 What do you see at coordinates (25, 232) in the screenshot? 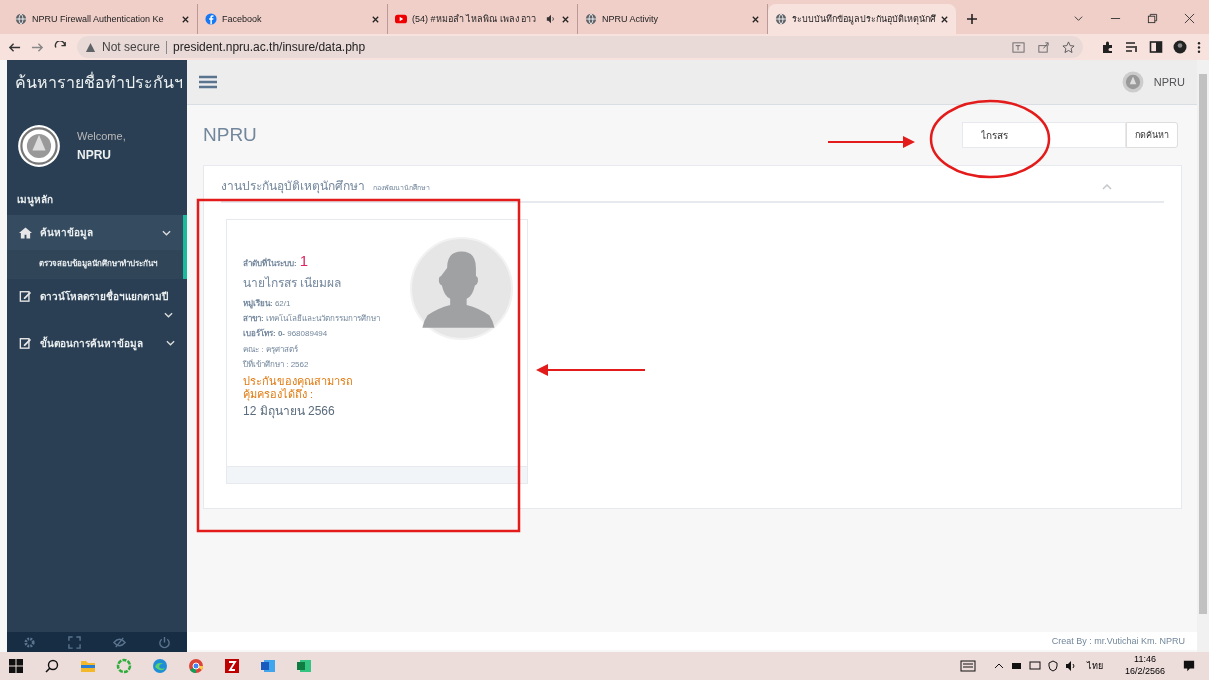
I see `home-icon` at bounding box center [25, 232].